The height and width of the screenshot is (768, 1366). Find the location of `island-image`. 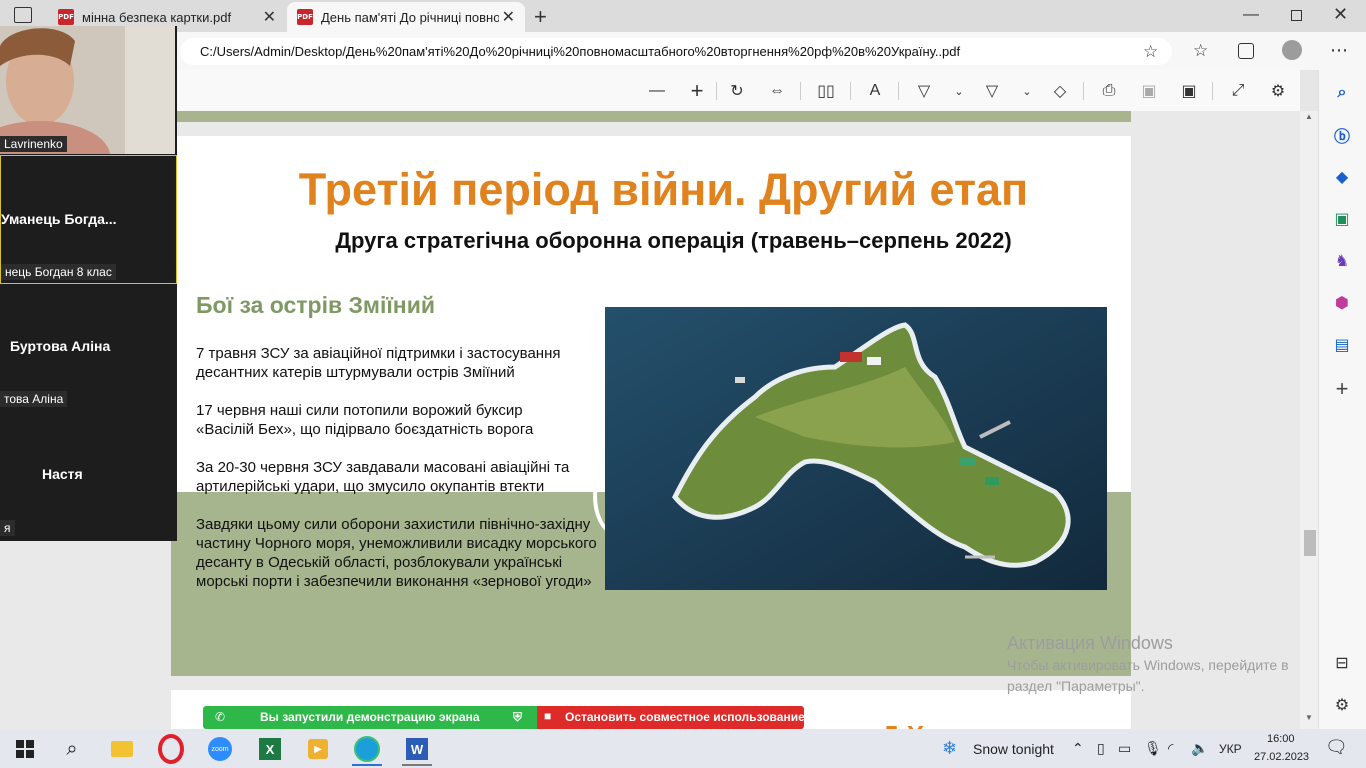

island-image is located at coordinates (856, 448).